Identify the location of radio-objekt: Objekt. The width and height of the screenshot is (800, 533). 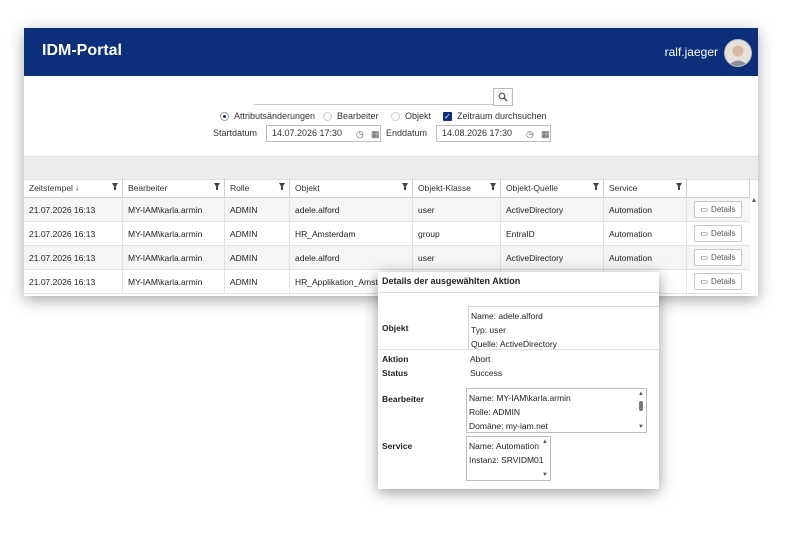
(411, 116).